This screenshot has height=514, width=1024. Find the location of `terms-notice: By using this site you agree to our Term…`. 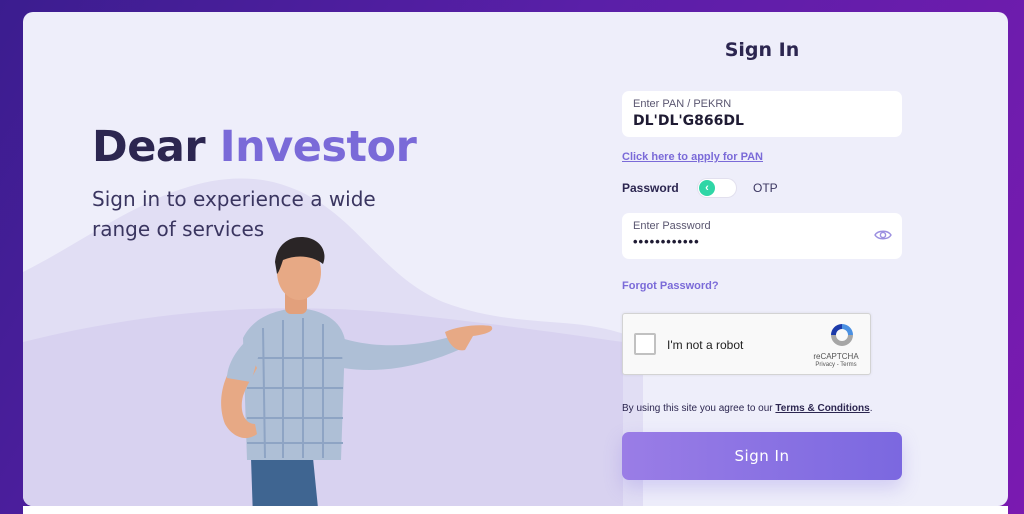

terms-notice: By using this site you agree to our Term… is located at coordinates (747, 408).